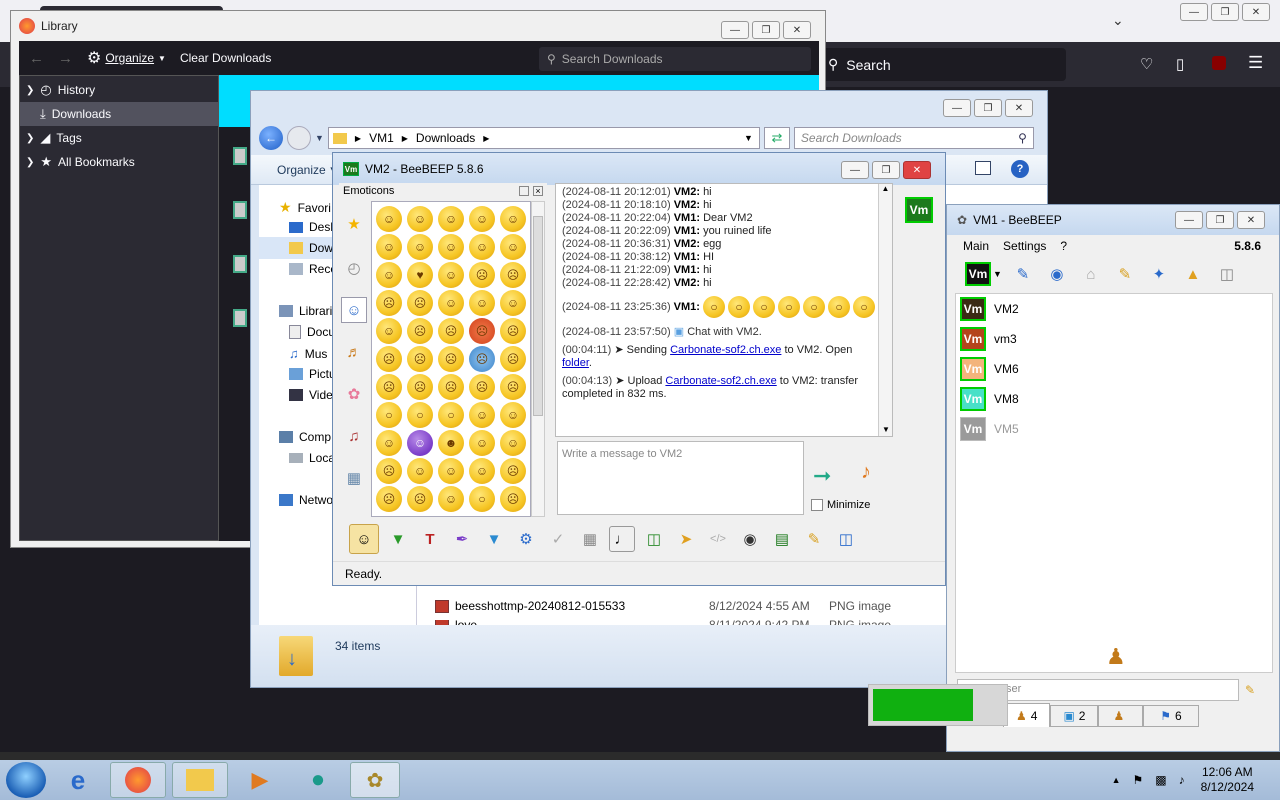 The width and height of the screenshot is (1280, 800). What do you see at coordinates (420, 275) in the screenshot?
I see `emoticon: ♥` at bounding box center [420, 275].